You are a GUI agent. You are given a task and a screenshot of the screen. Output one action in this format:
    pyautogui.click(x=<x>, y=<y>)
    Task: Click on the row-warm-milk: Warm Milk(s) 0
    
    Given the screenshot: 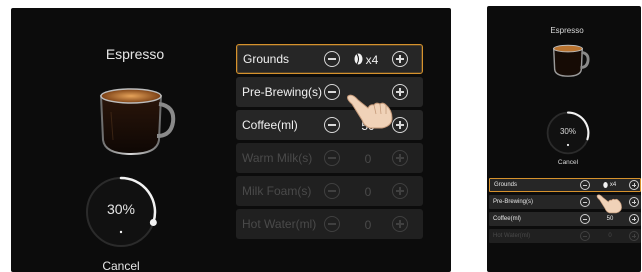 What is the action you would take?
    pyautogui.click(x=329, y=158)
    